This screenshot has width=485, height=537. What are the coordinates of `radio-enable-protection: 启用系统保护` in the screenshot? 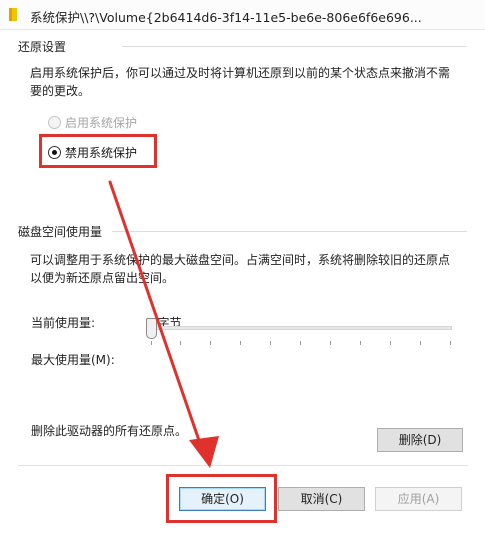 It's located at (92, 122).